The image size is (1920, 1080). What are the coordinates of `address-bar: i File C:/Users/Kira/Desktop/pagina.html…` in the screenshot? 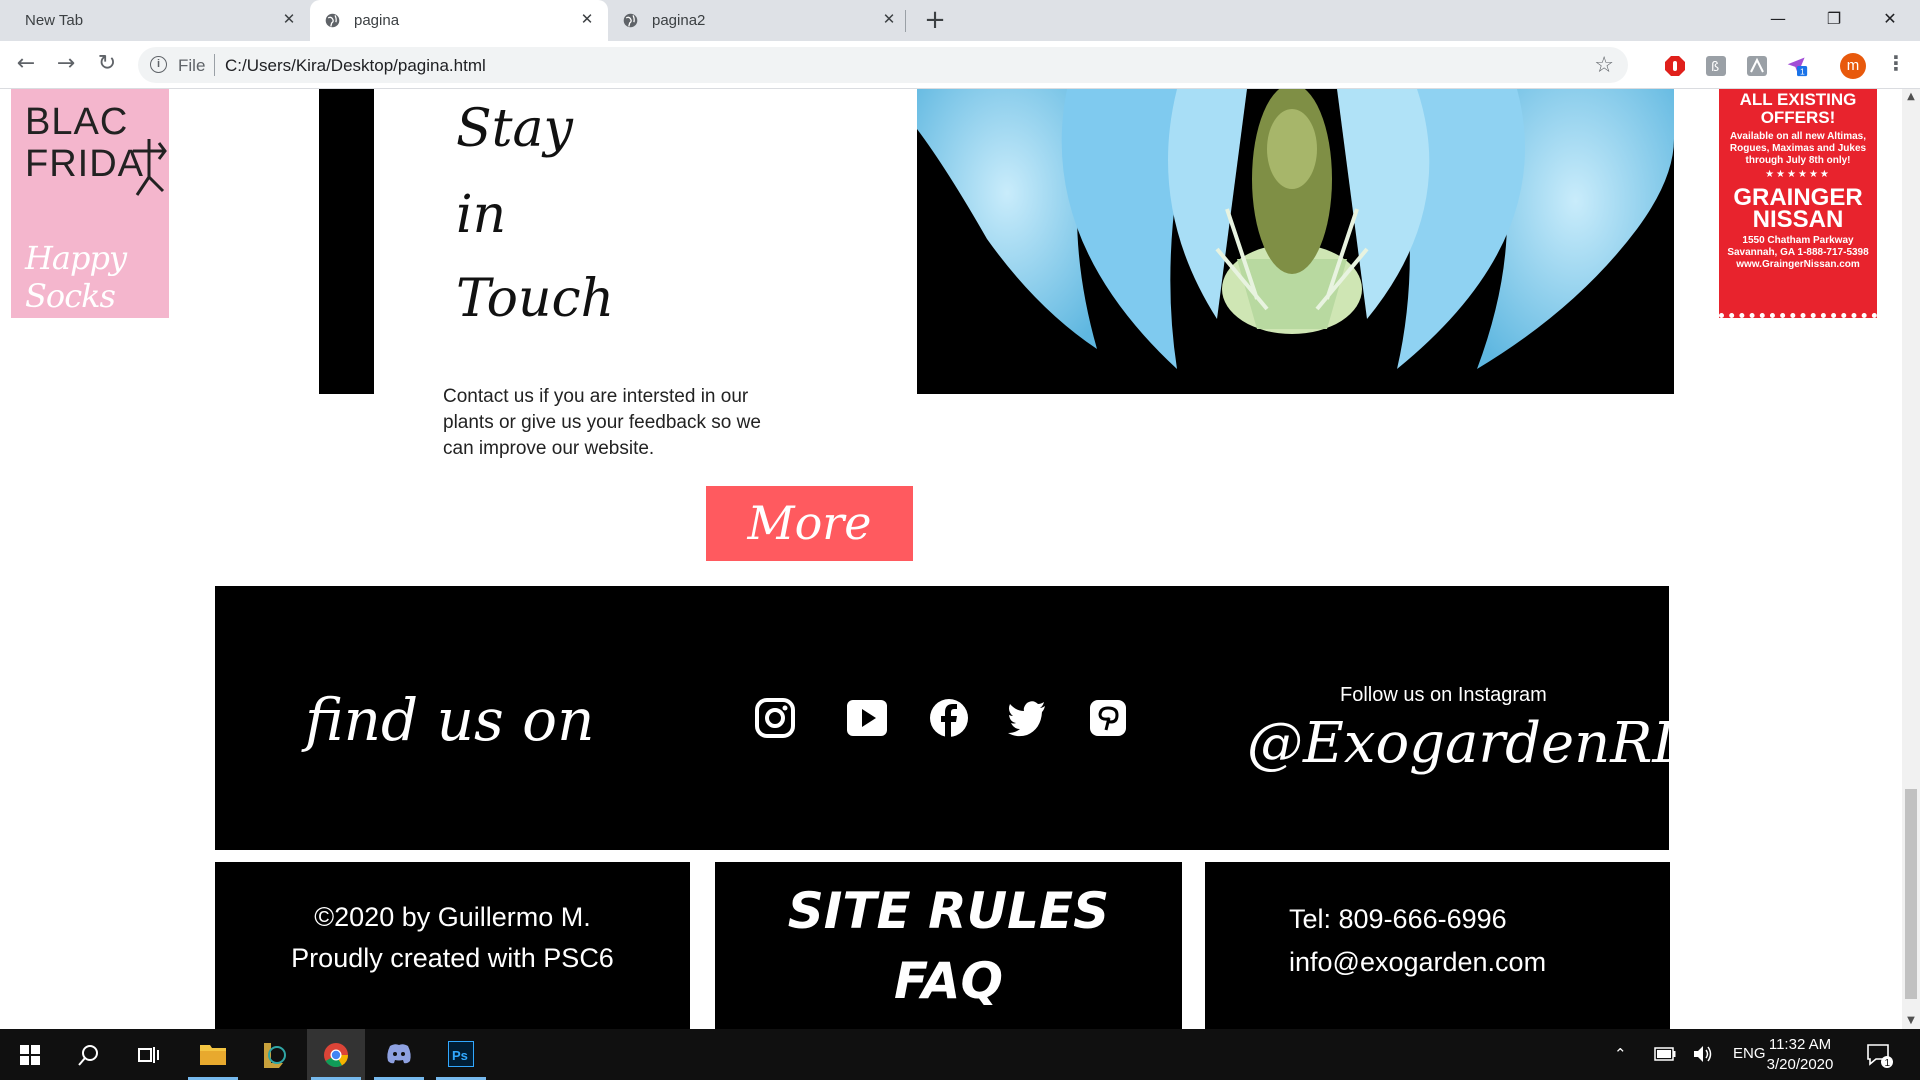 It's located at (883, 65).